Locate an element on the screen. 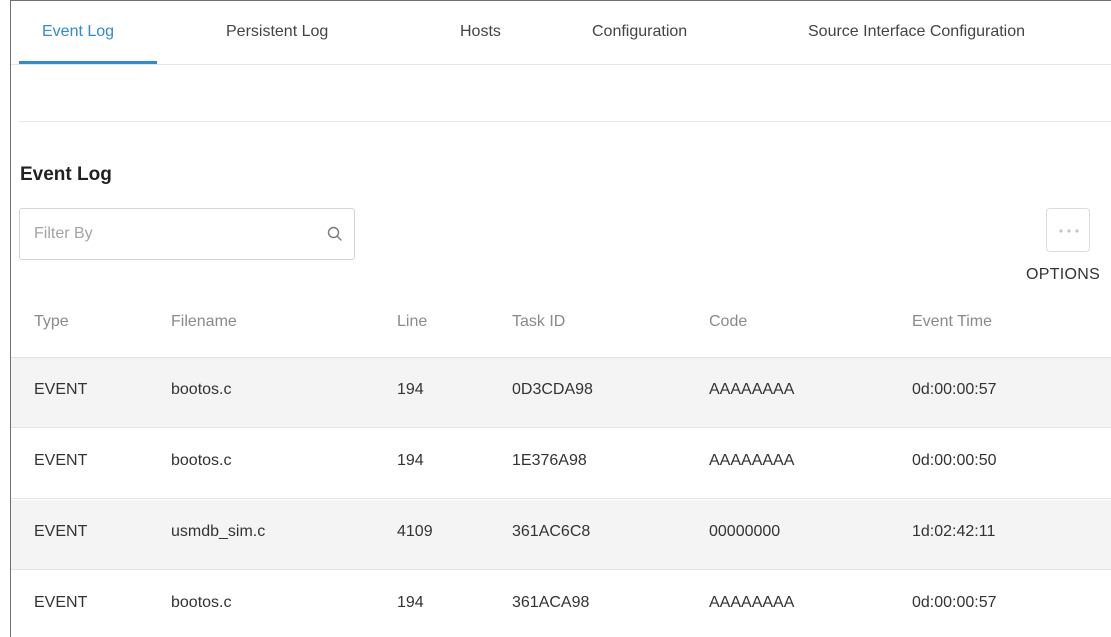  filter-box is located at coordinates (187, 234).